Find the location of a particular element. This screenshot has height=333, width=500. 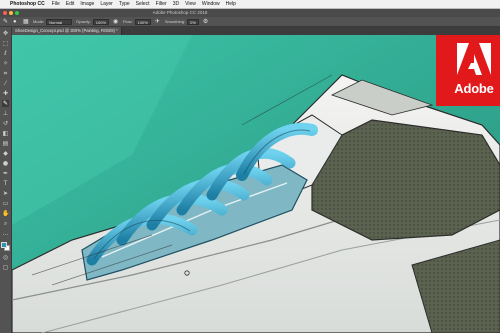

eyedropper-icon: ⁄ is located at coordinates (5, 83).